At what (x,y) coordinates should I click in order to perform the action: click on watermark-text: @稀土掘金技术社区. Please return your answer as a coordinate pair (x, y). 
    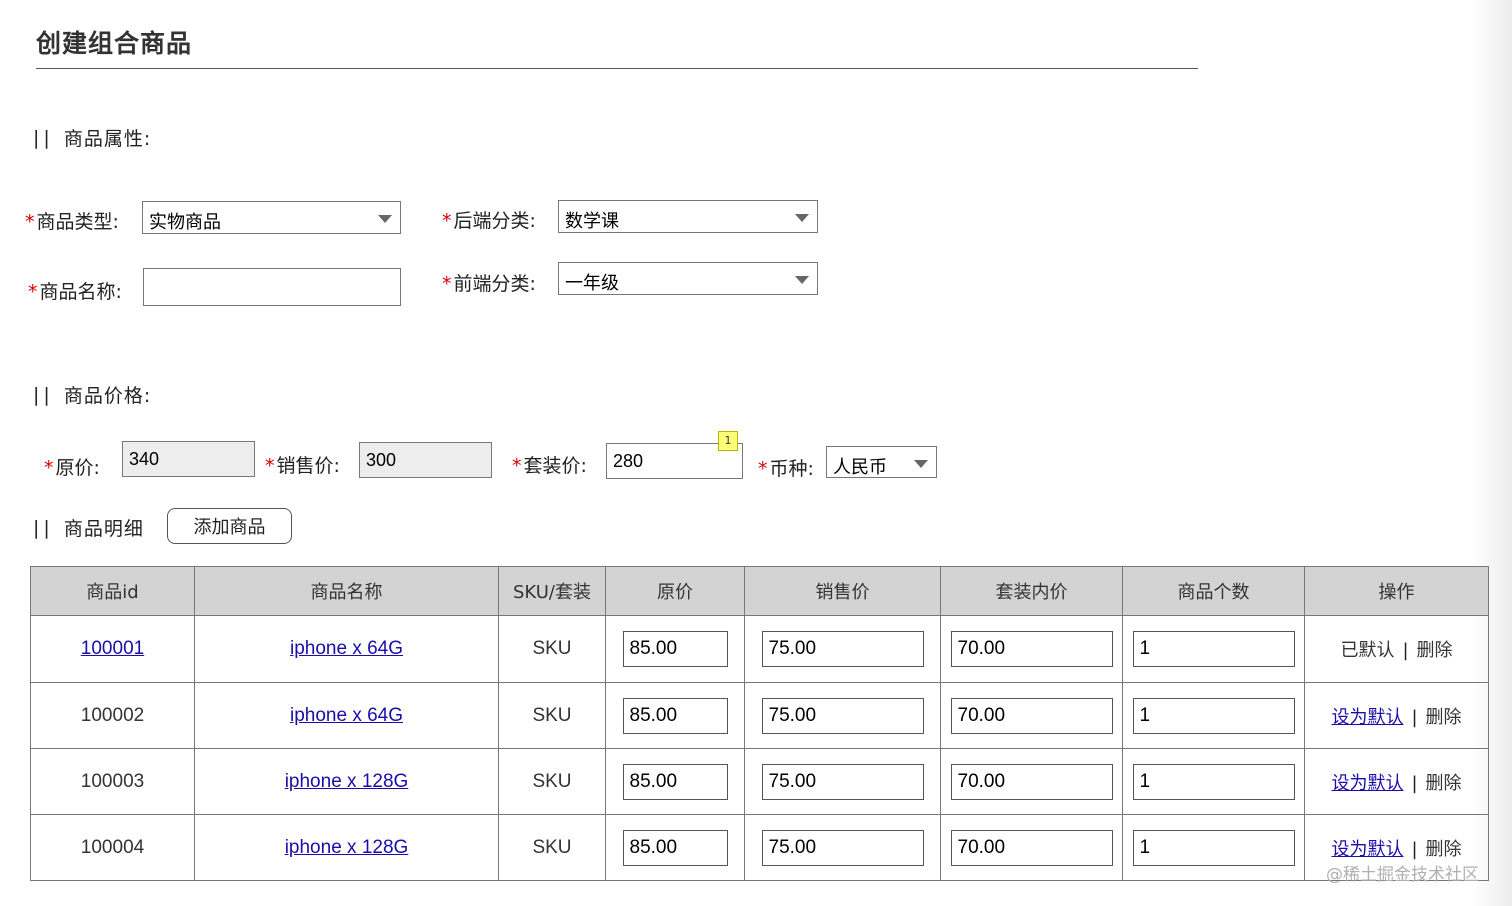
    Looking at the image, I should click on (1402, 875).